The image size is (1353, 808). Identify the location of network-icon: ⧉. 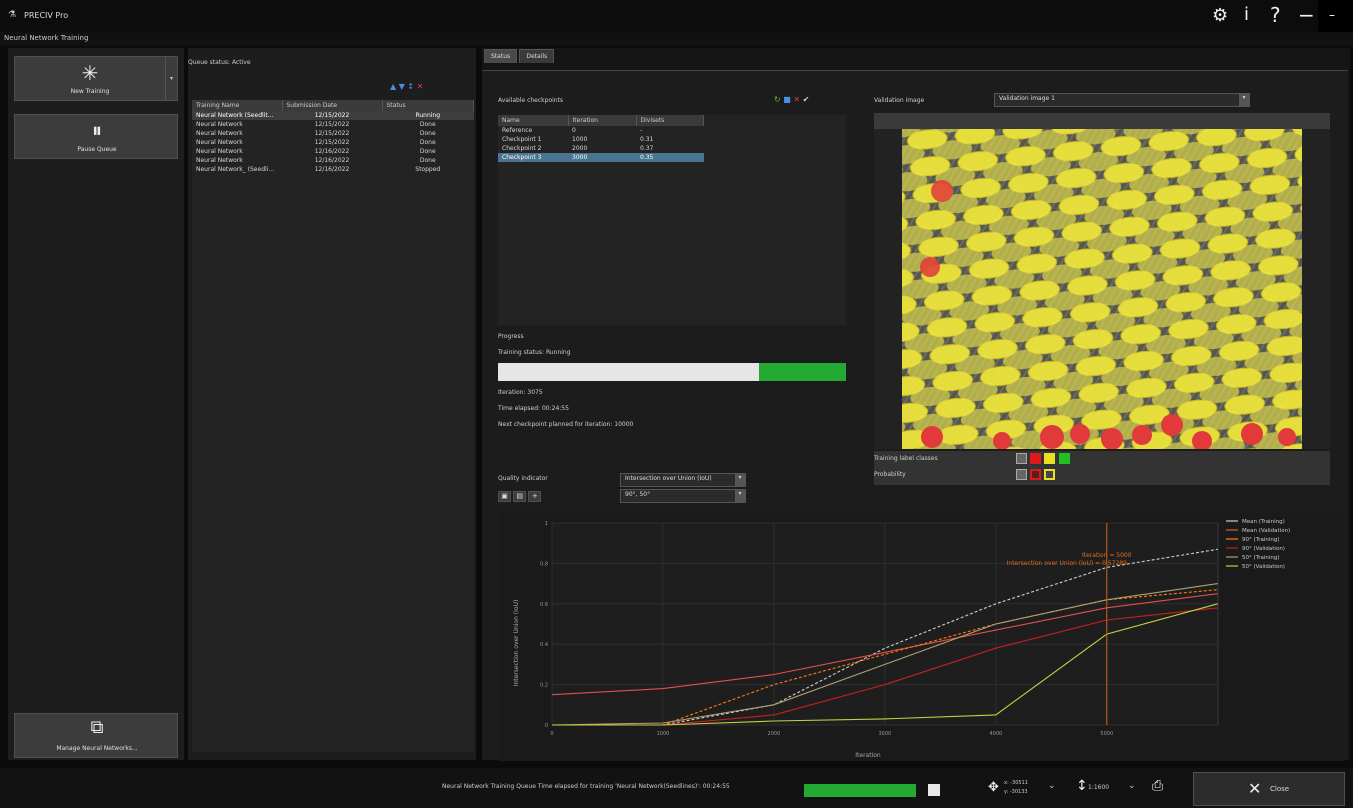
(97, 727).